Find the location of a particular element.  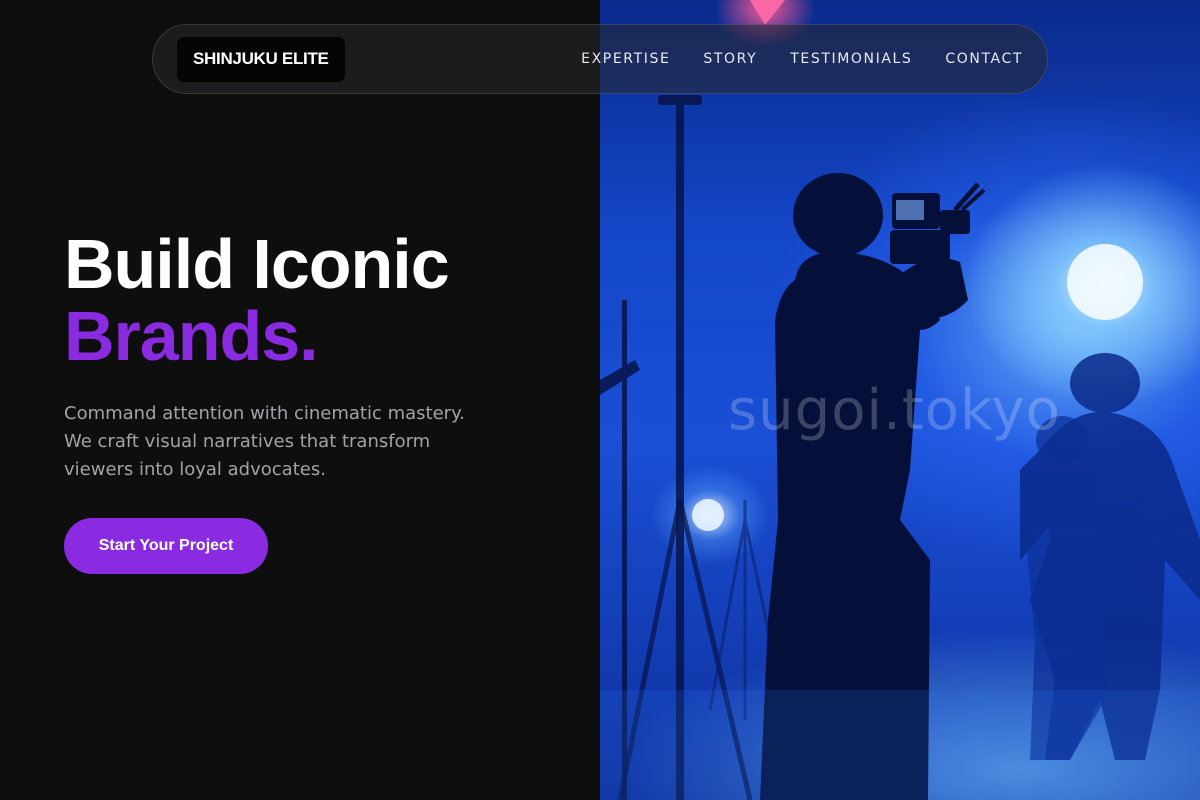

headline-line-2: Brands. is located at coordinates (191, 336).